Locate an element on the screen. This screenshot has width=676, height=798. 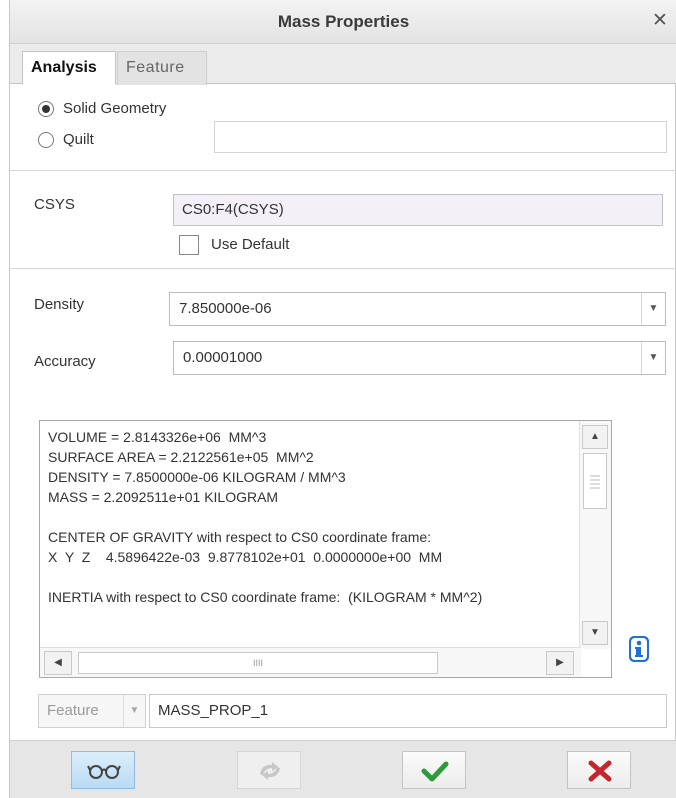
vertical-scroll-thumb is located at coordinates (595, 481).